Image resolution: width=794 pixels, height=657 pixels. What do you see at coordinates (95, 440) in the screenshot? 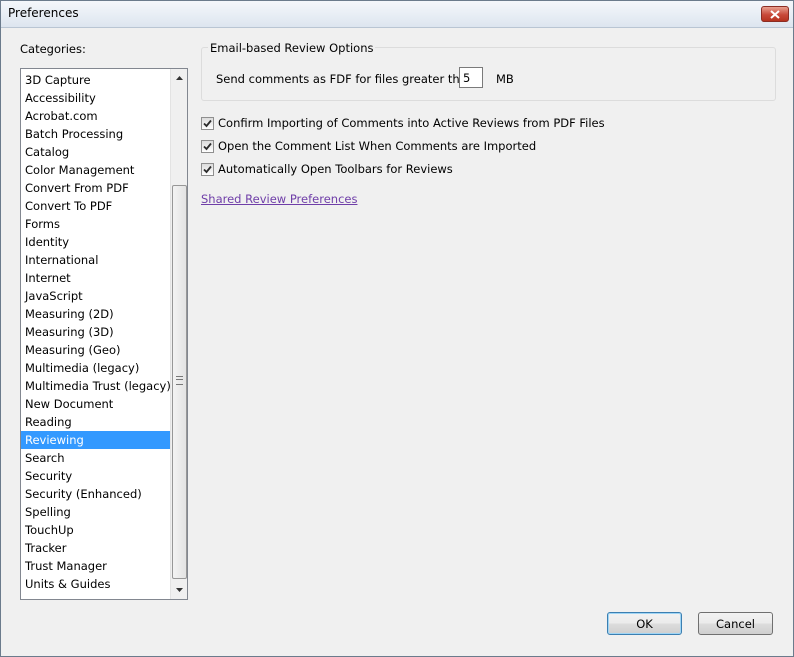
I see `category-item: Reviewing` at bounding box center [95, 440].